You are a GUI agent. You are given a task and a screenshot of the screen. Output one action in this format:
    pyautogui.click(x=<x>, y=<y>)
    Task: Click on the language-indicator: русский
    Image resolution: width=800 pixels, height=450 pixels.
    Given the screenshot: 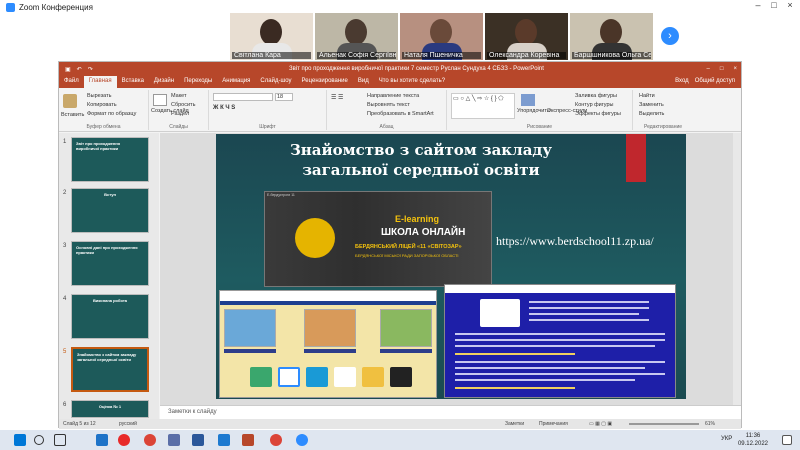 What is the action you would take?
    pyautogui.click(x=128, y=424)
    